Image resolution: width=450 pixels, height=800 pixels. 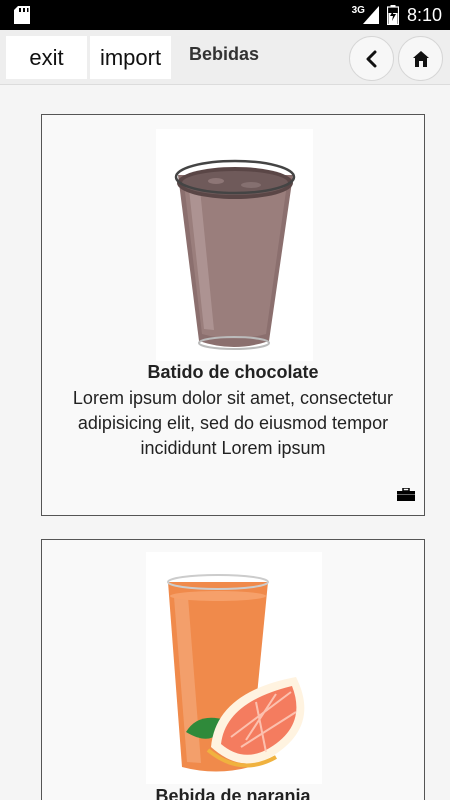 What do you see at coordinates (424, 14) in the screenshot?
I see `clock: 8:10` at bounding box center [424, 14].